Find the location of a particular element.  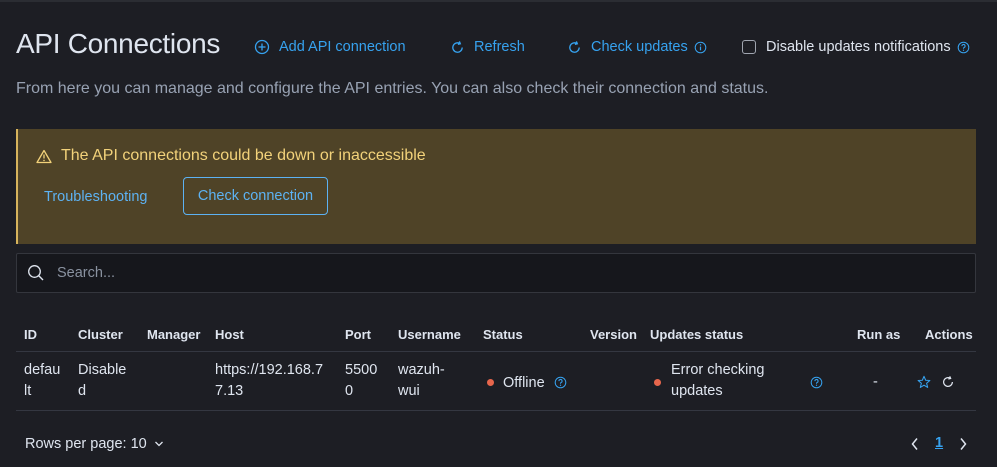

cell-host: https://192.168.7 7.13 is located at coordinates (269, 381).